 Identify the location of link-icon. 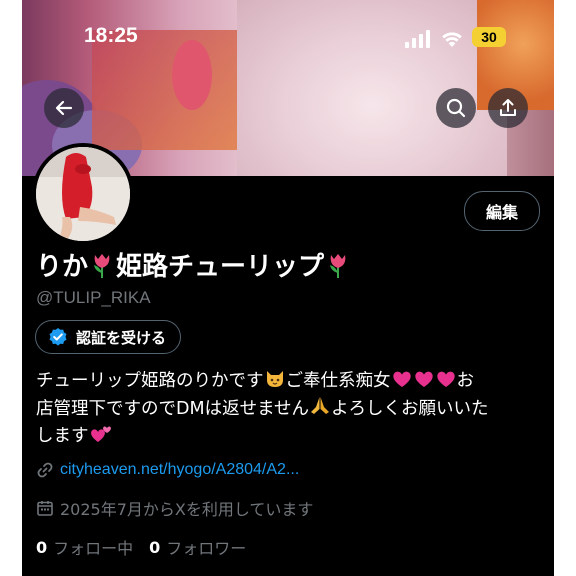
(45, 470).